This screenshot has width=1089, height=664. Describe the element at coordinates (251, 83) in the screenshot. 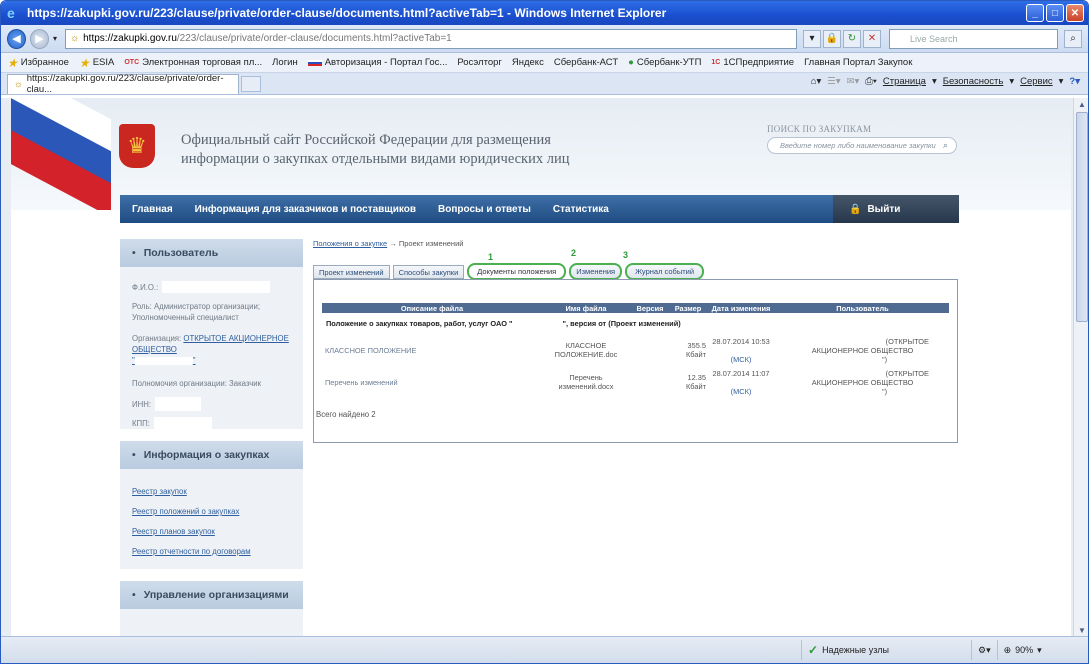

I see `new-tab-button` at that location.